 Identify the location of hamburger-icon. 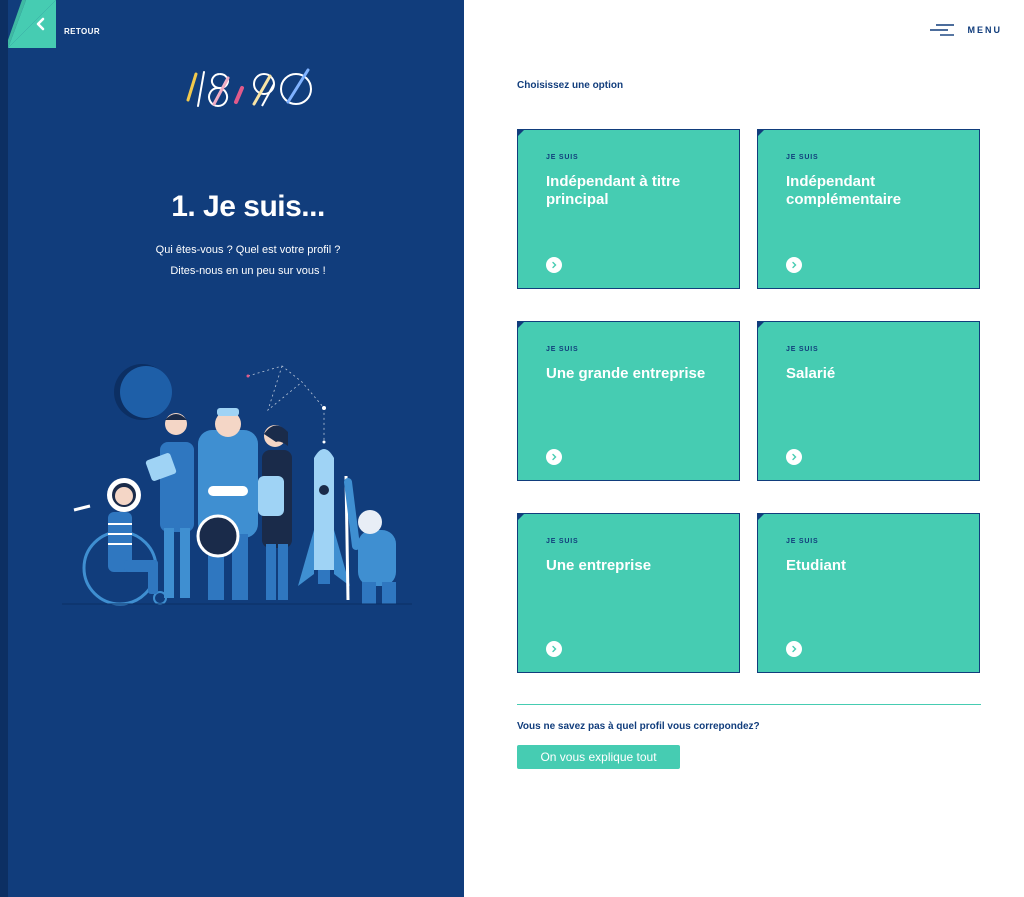
(941, 30).